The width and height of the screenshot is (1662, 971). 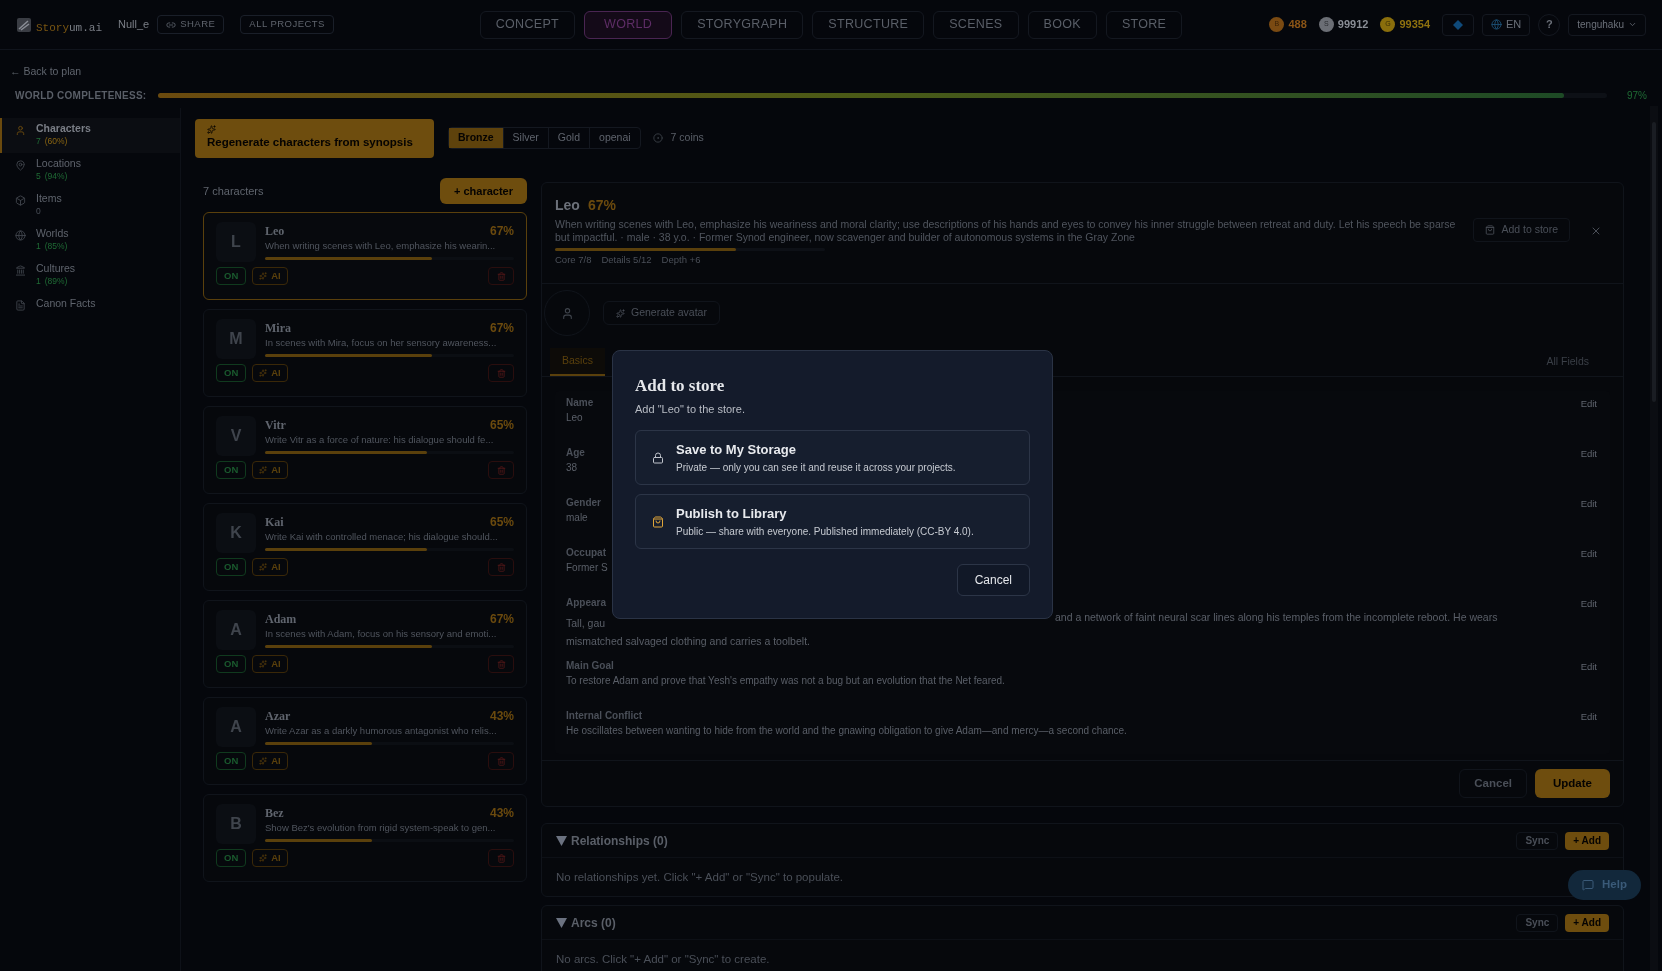 I want to click on dialog-title: Add to store, so click(x=680, y=386).